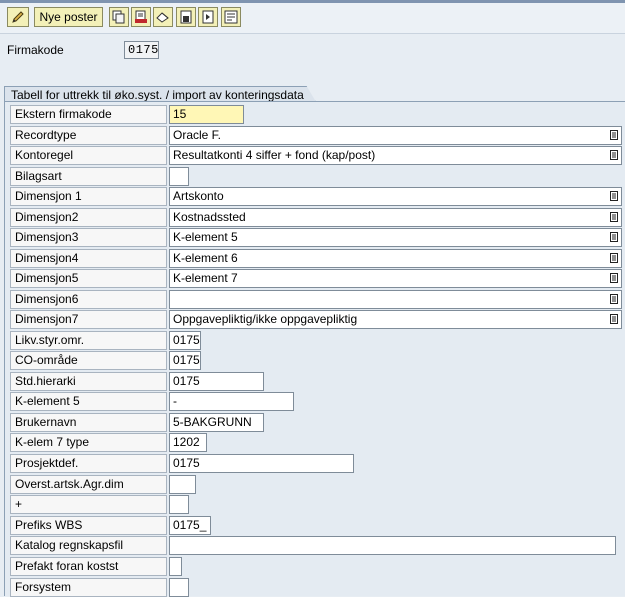 The image size is (625, 597). What do you see at coordinates (88, 587) in the screenshot?
I see `field-label: Forsystem` at bounding box center [88, 587].